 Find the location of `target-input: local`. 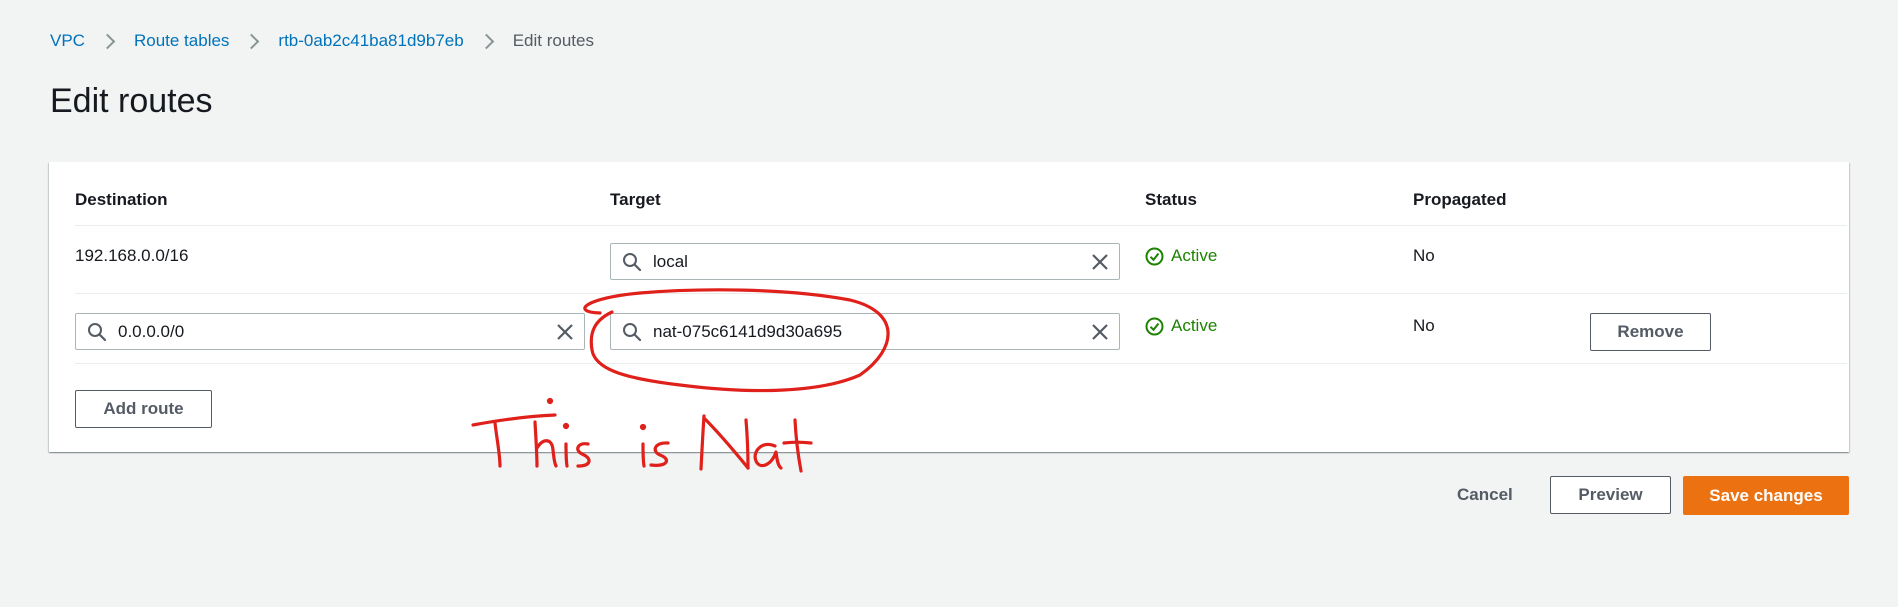

target-input: local is located at coordinates (865, 261).